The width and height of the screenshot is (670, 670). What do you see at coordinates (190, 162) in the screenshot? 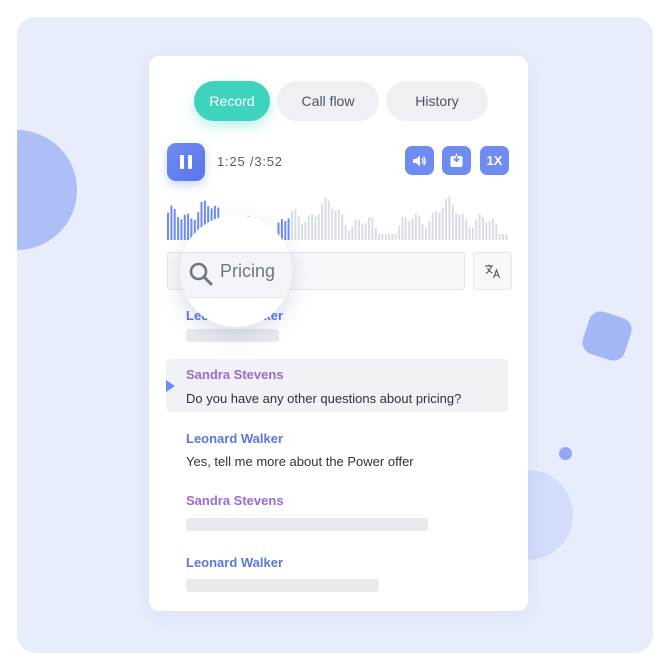
I see `pause-icon-bar` at bounding box center [190, 162].